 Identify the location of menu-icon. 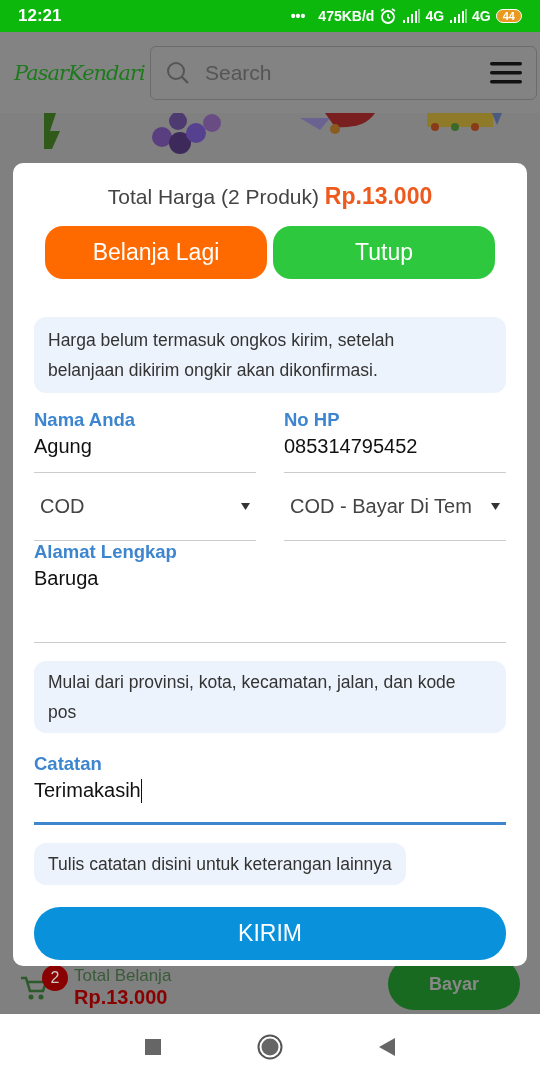
(506, 72).